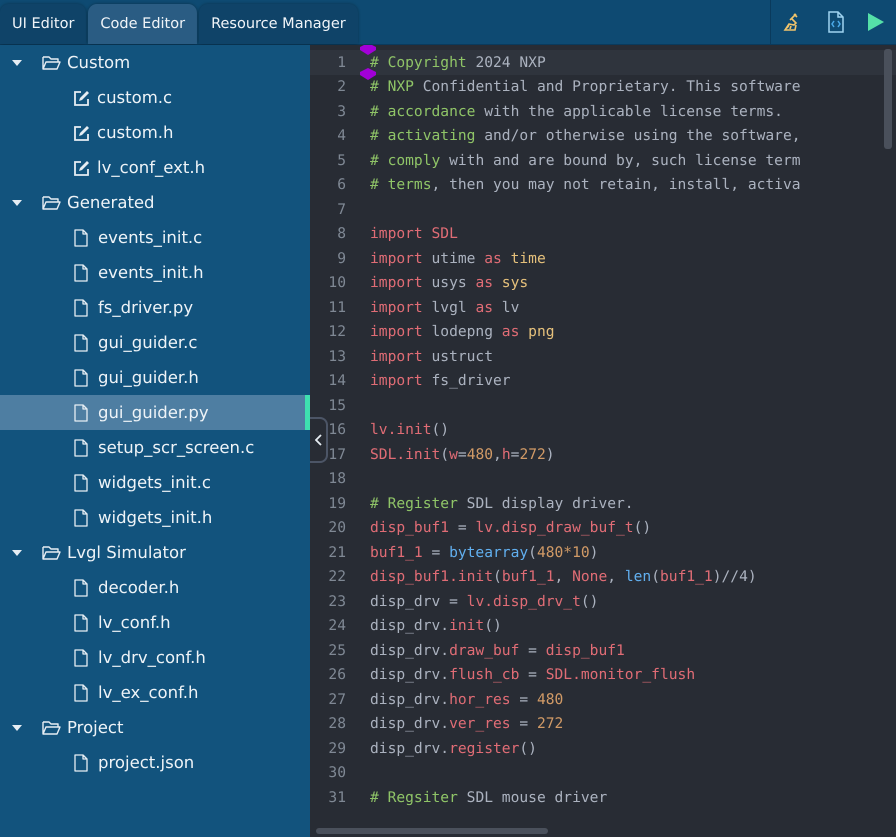 This screenshot has height=837, width=896. What do you see at coordinates (585, 87) in the screenshot?
I see `code-line: # NXP Confidential and Proprietary. This software` at bounding box center [585, 87].